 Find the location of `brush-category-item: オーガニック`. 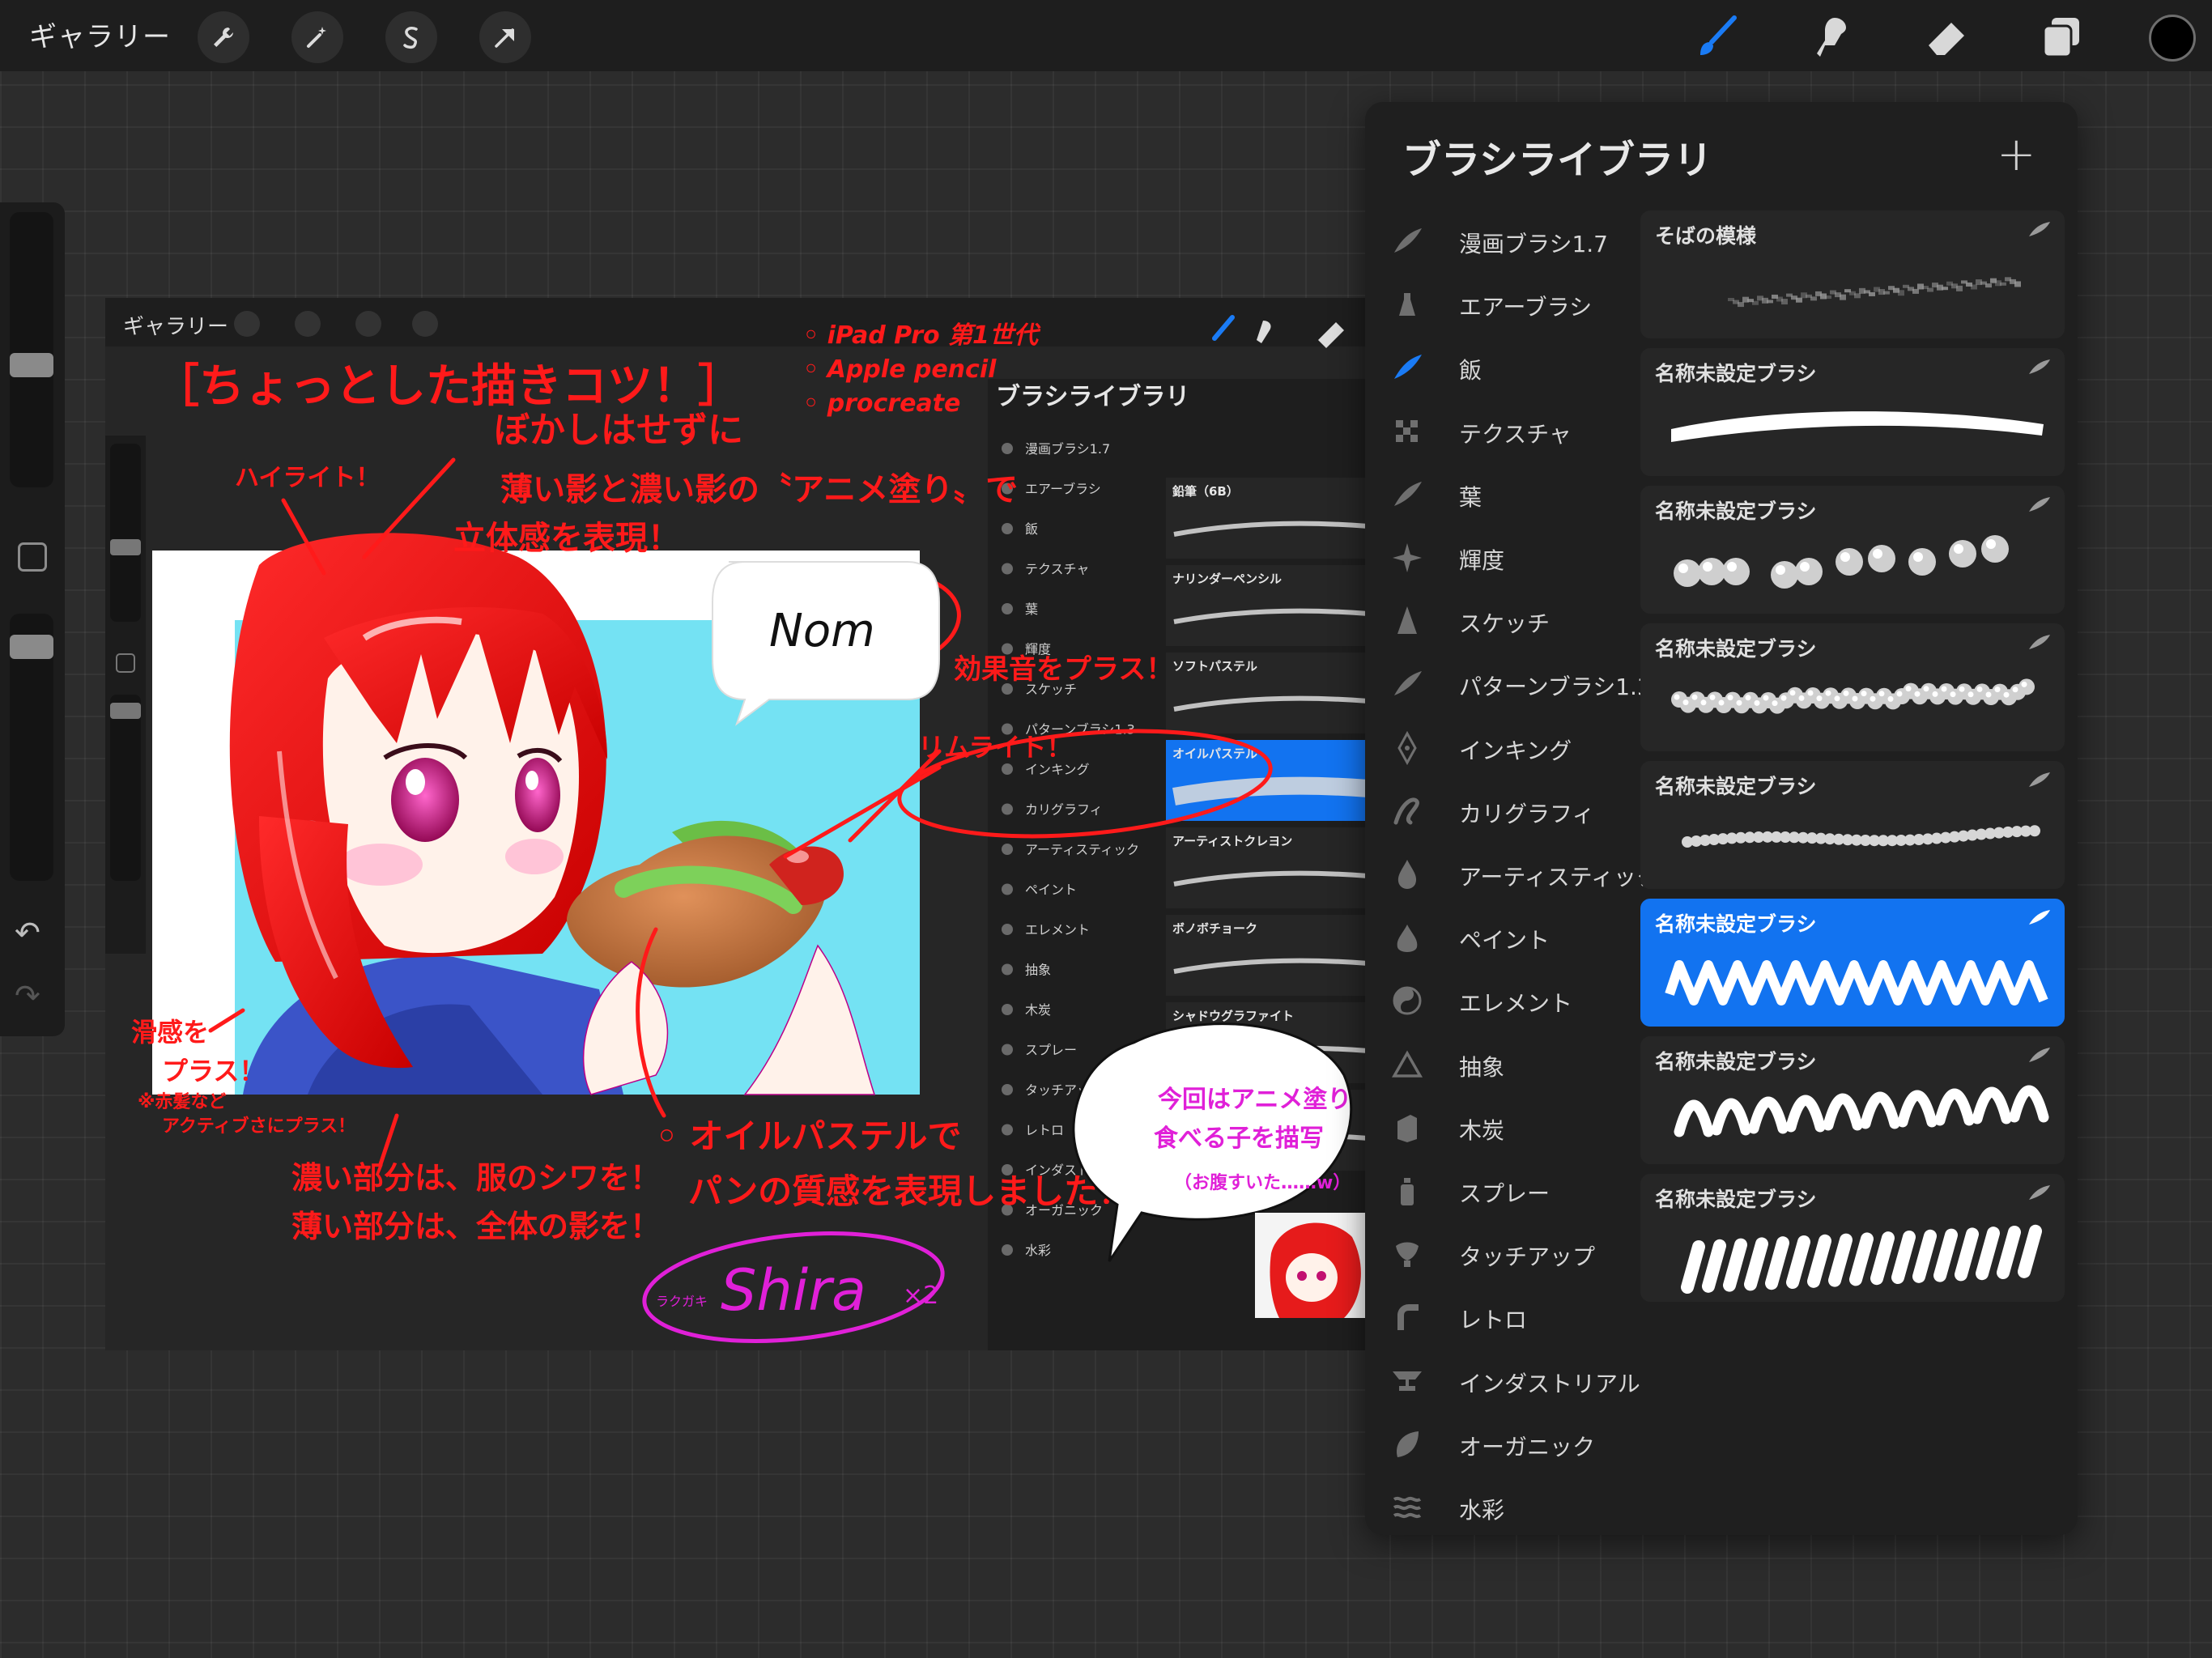

brush-category-item: オーガニック is located at coordinates (1503, 1444).